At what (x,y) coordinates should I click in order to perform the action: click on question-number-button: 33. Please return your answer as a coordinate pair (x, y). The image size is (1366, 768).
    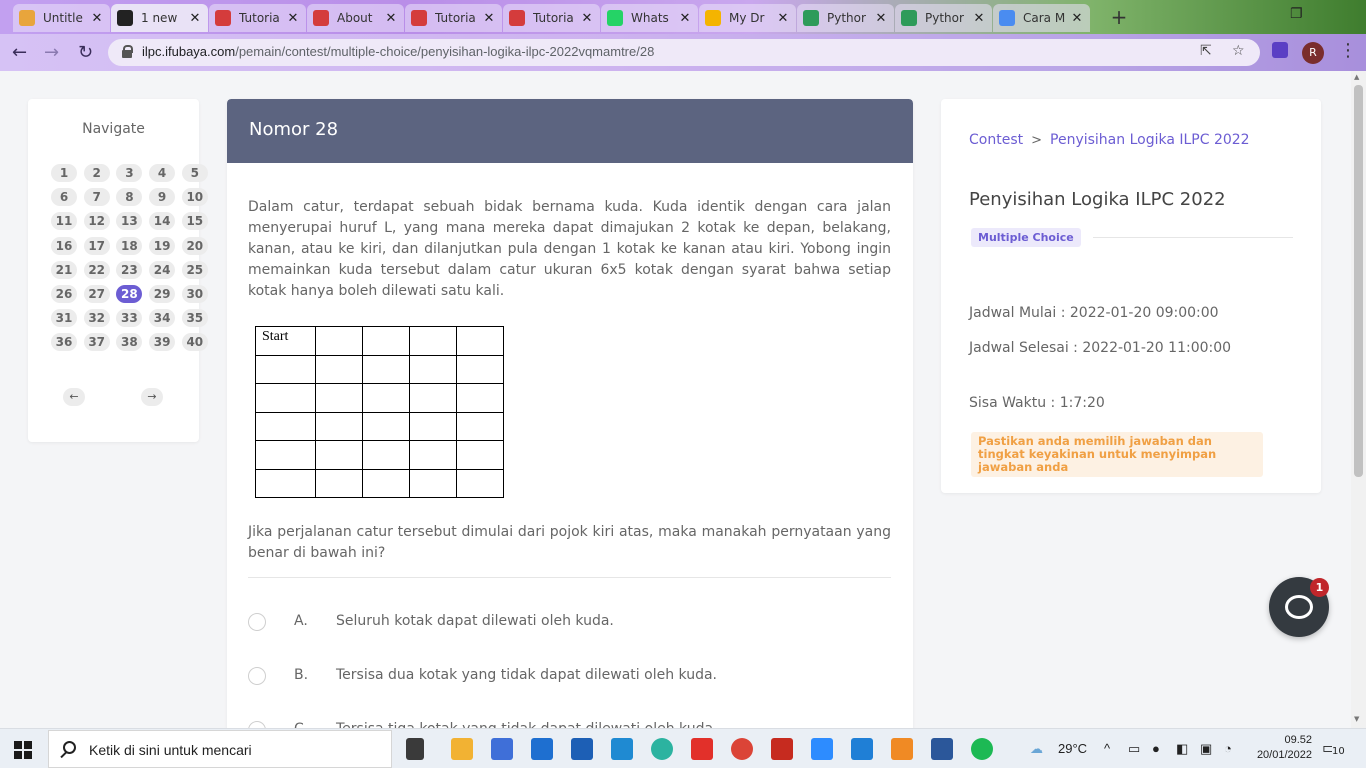
    Looking at the image, I should click on (129, 318).